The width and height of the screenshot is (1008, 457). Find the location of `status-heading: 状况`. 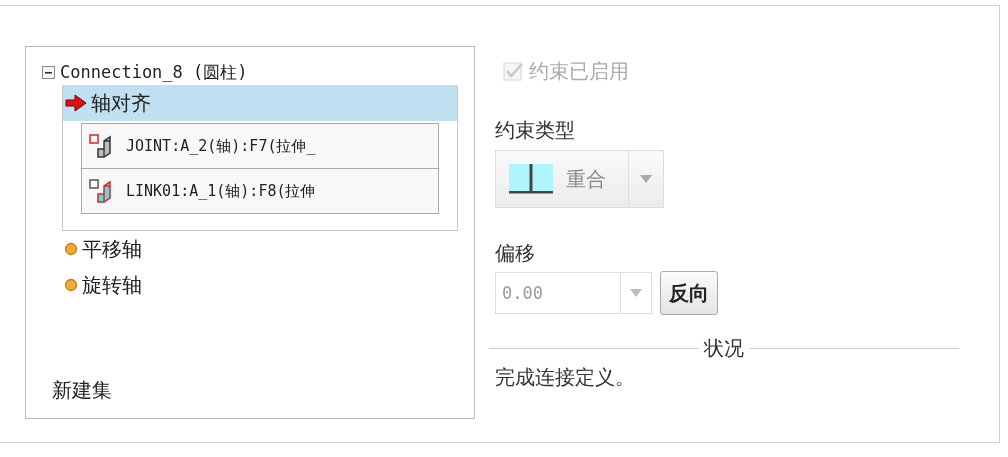

status-heading: 状况 is located at coordinates (724, 348).